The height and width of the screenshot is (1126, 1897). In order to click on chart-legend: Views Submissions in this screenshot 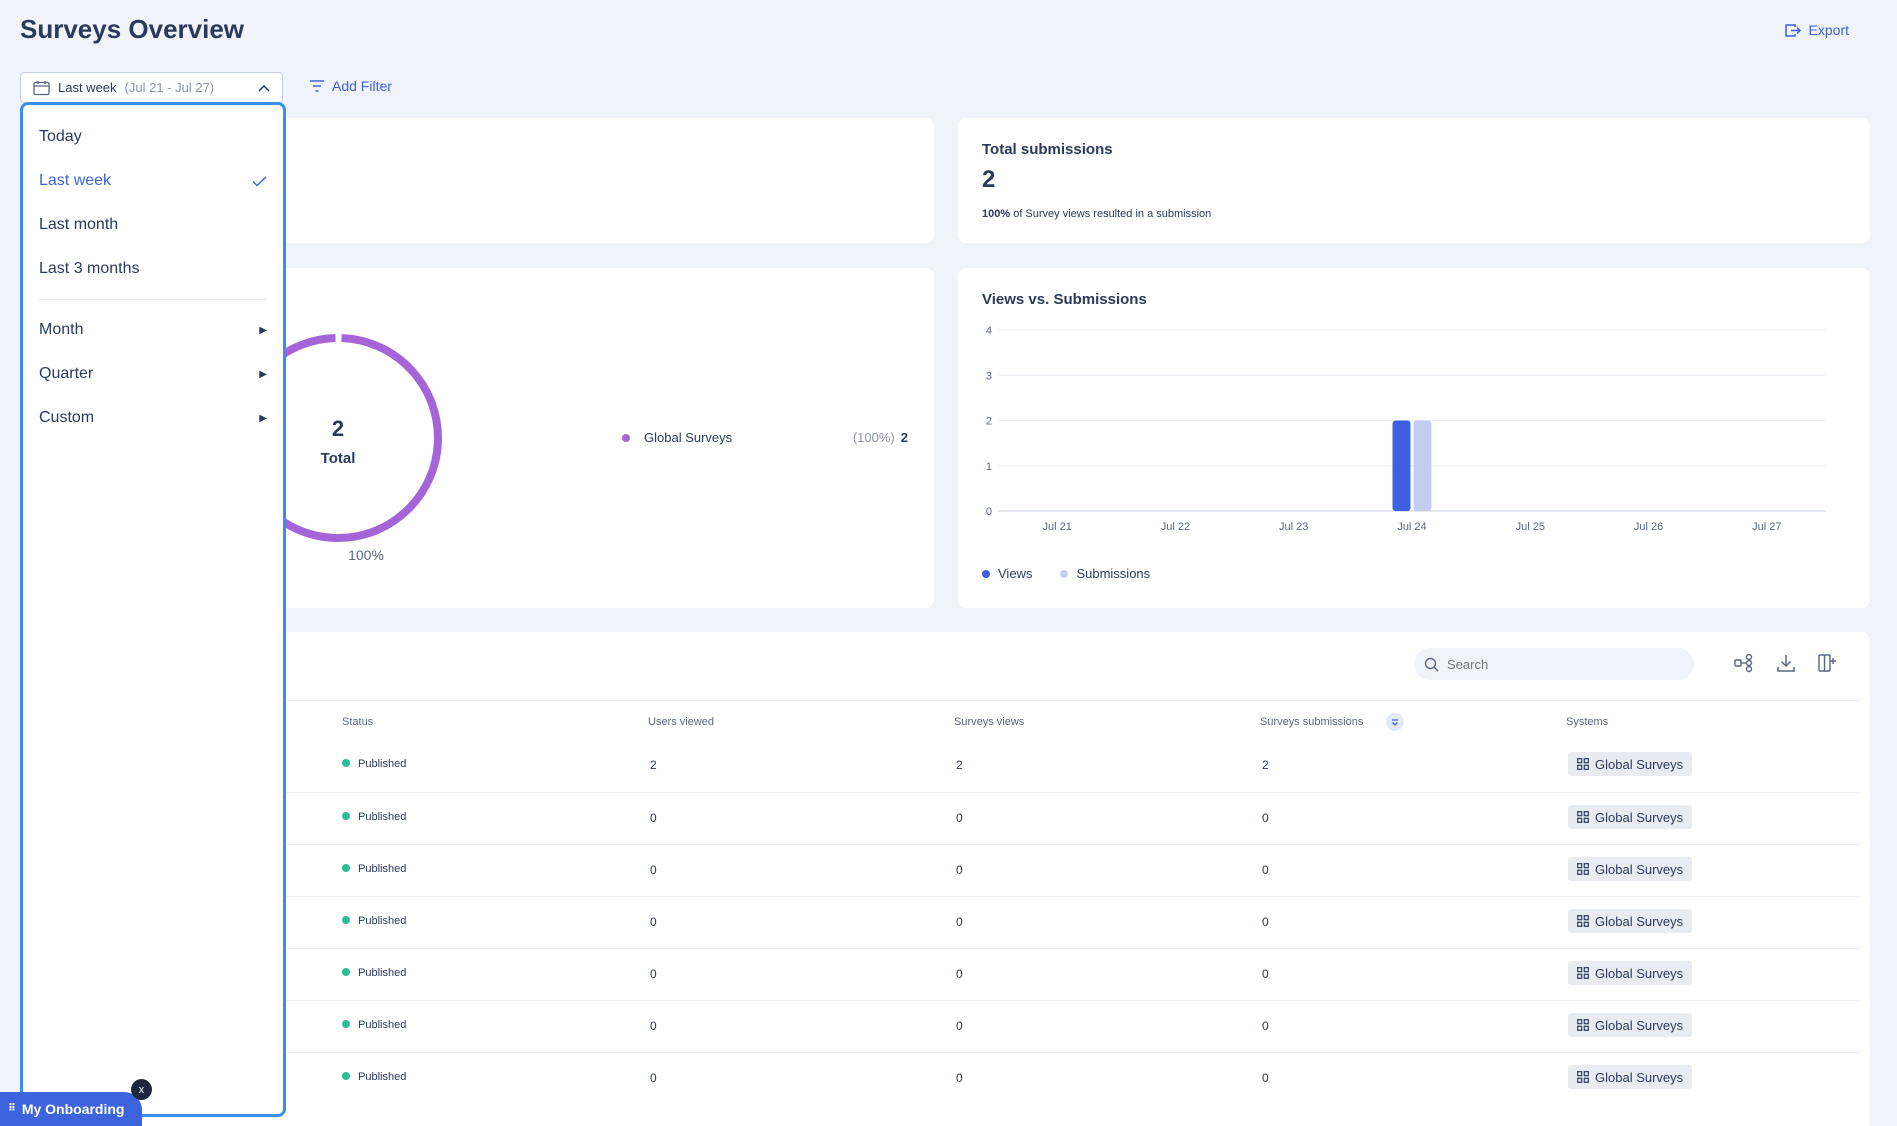, I will do `click(1066, 573)`.